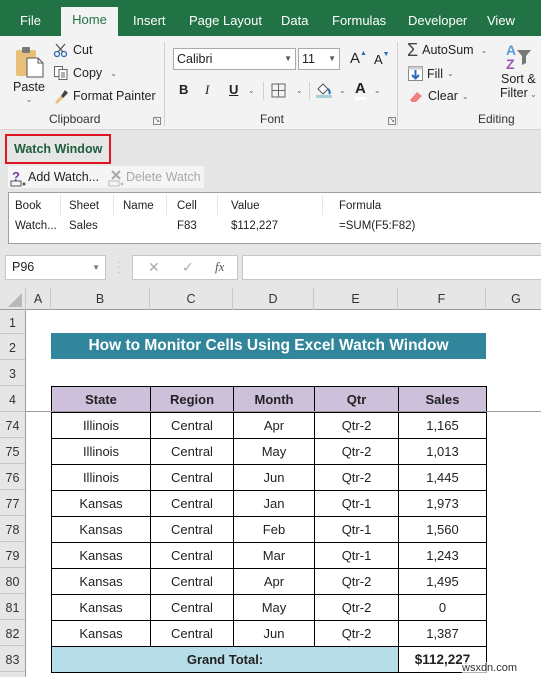  I want to click on row-header: 75, so click(12, 451).